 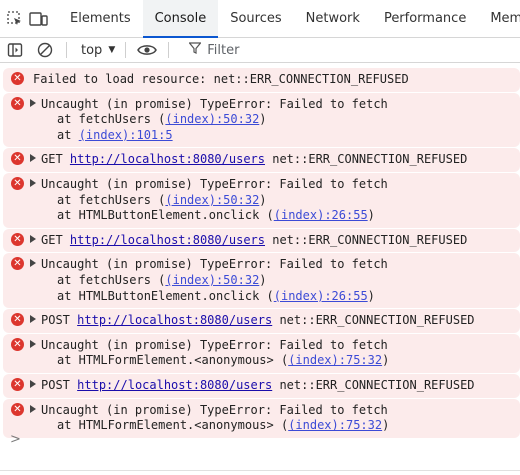 I want to click on tab-network: Network, so click(x=333, y=18).